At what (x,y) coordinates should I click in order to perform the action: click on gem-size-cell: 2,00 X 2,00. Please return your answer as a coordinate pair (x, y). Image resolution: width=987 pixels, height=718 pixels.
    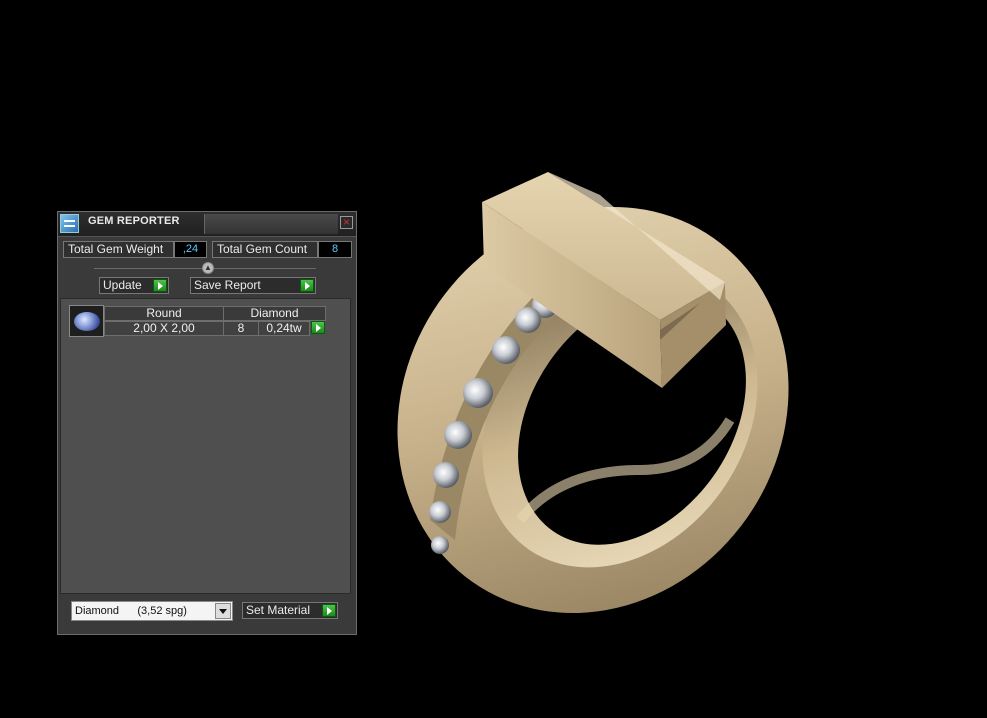
    Looking at the image, I should click on (164, 328).